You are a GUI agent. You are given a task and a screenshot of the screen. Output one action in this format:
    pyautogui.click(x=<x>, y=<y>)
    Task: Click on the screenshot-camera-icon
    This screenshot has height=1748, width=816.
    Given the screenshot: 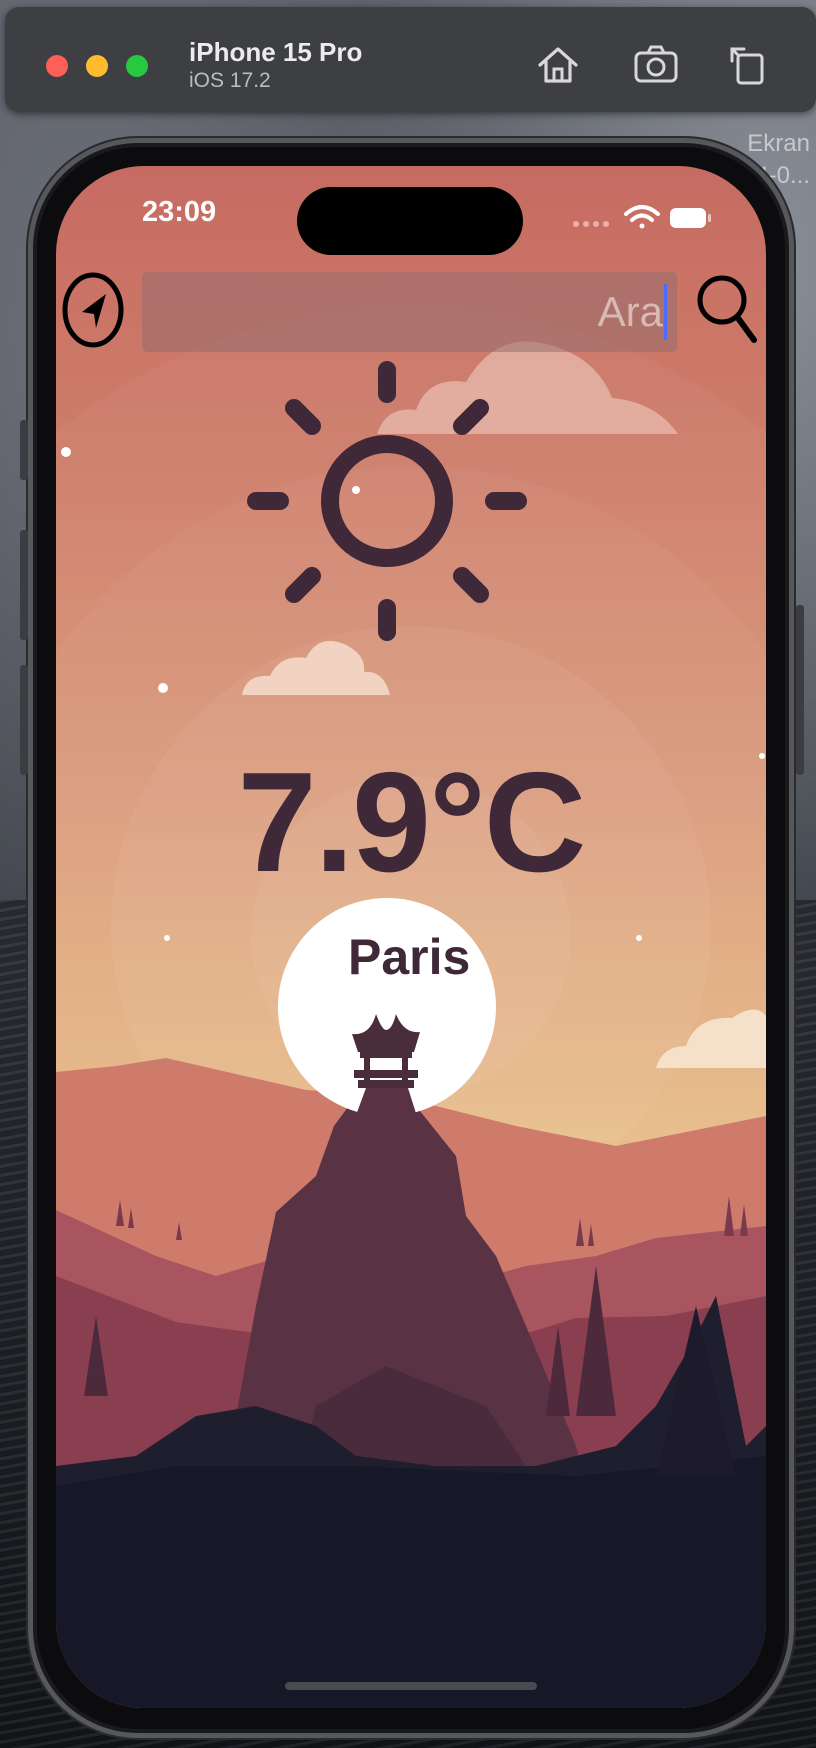 What is the action you would take?
    pyautogui.click(x=656, y=65)
    